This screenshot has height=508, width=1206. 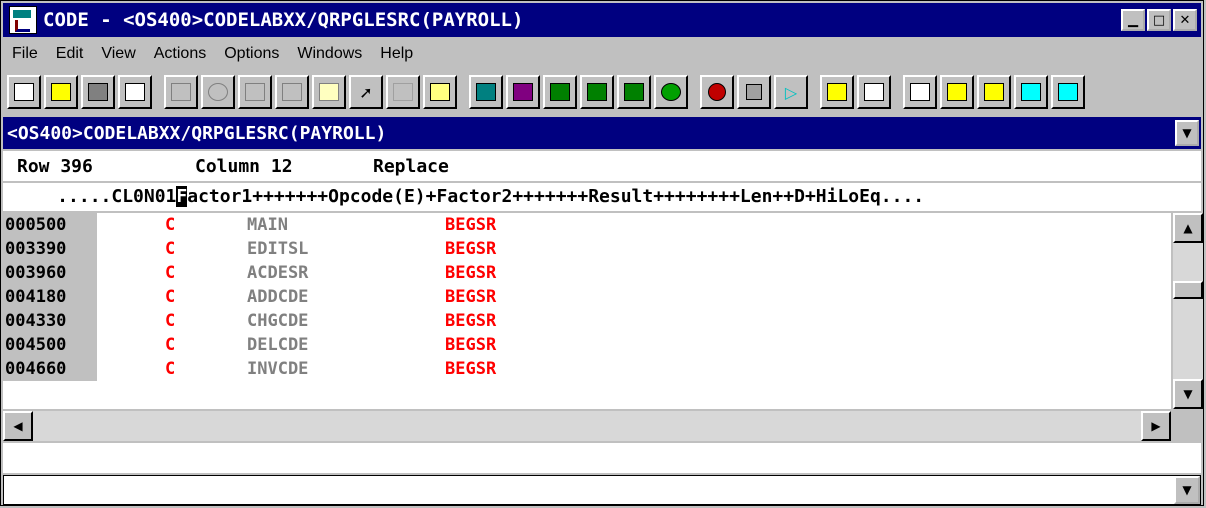 What do you see at coordinates (1185, 20) in the screenshot?
I see `close-button: ✕` at bounding box center [1185, 20].